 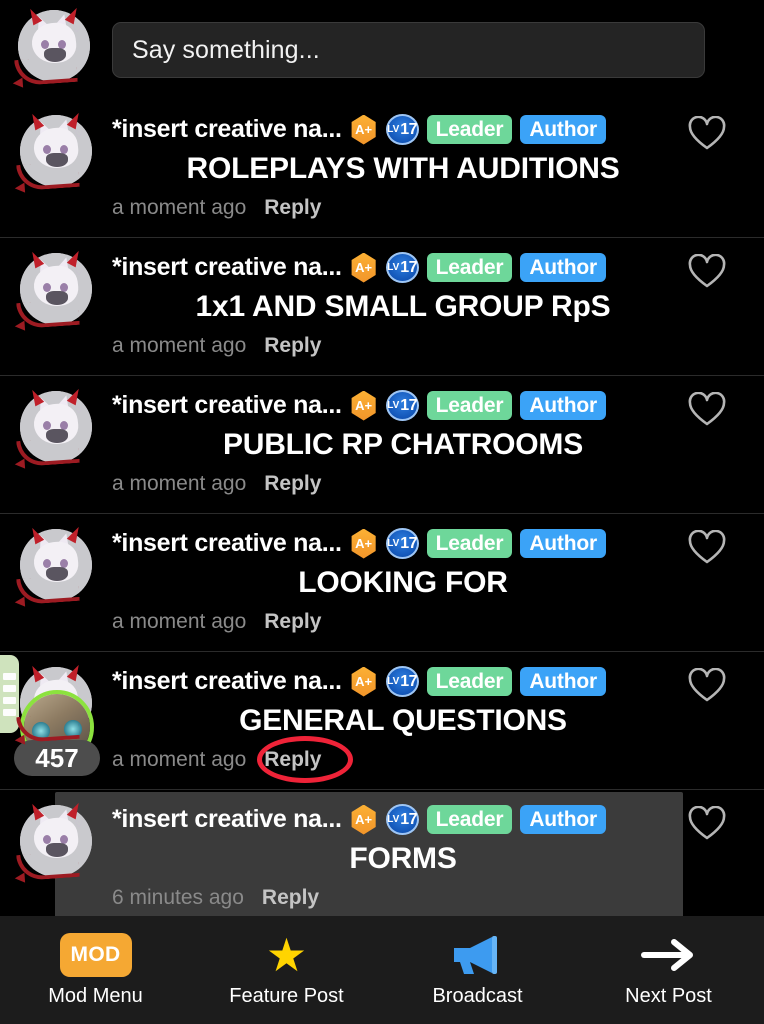 What do you see at coordinates (403, 306) in the screenshot?
I see `comment-text: 1x1 AND SMALL GROUP RpS` at bounding box center [403, 306].